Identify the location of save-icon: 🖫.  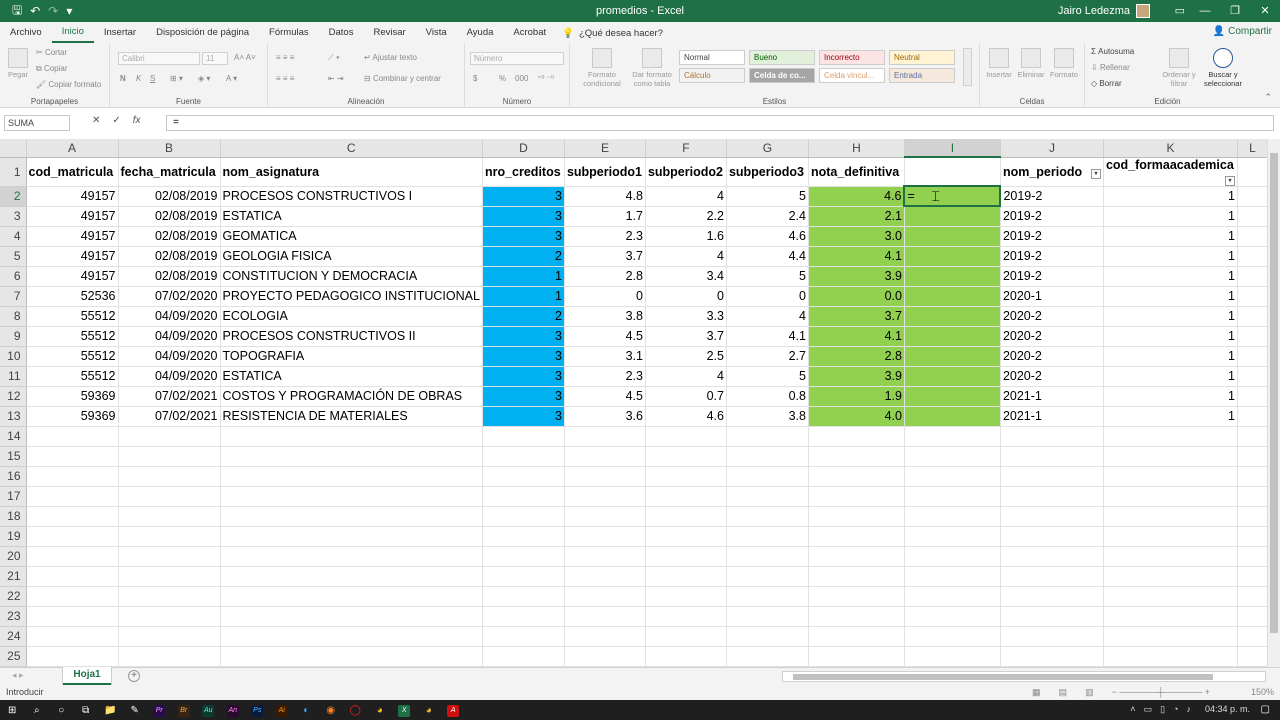
(17, 11).